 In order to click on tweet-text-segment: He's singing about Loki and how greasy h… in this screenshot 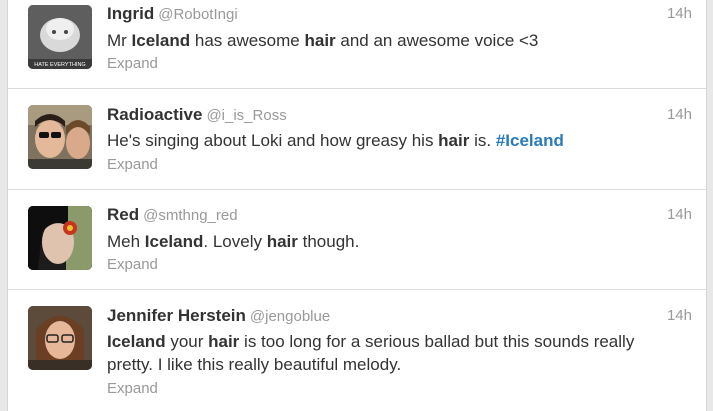, I will do `click(273, 140)`.